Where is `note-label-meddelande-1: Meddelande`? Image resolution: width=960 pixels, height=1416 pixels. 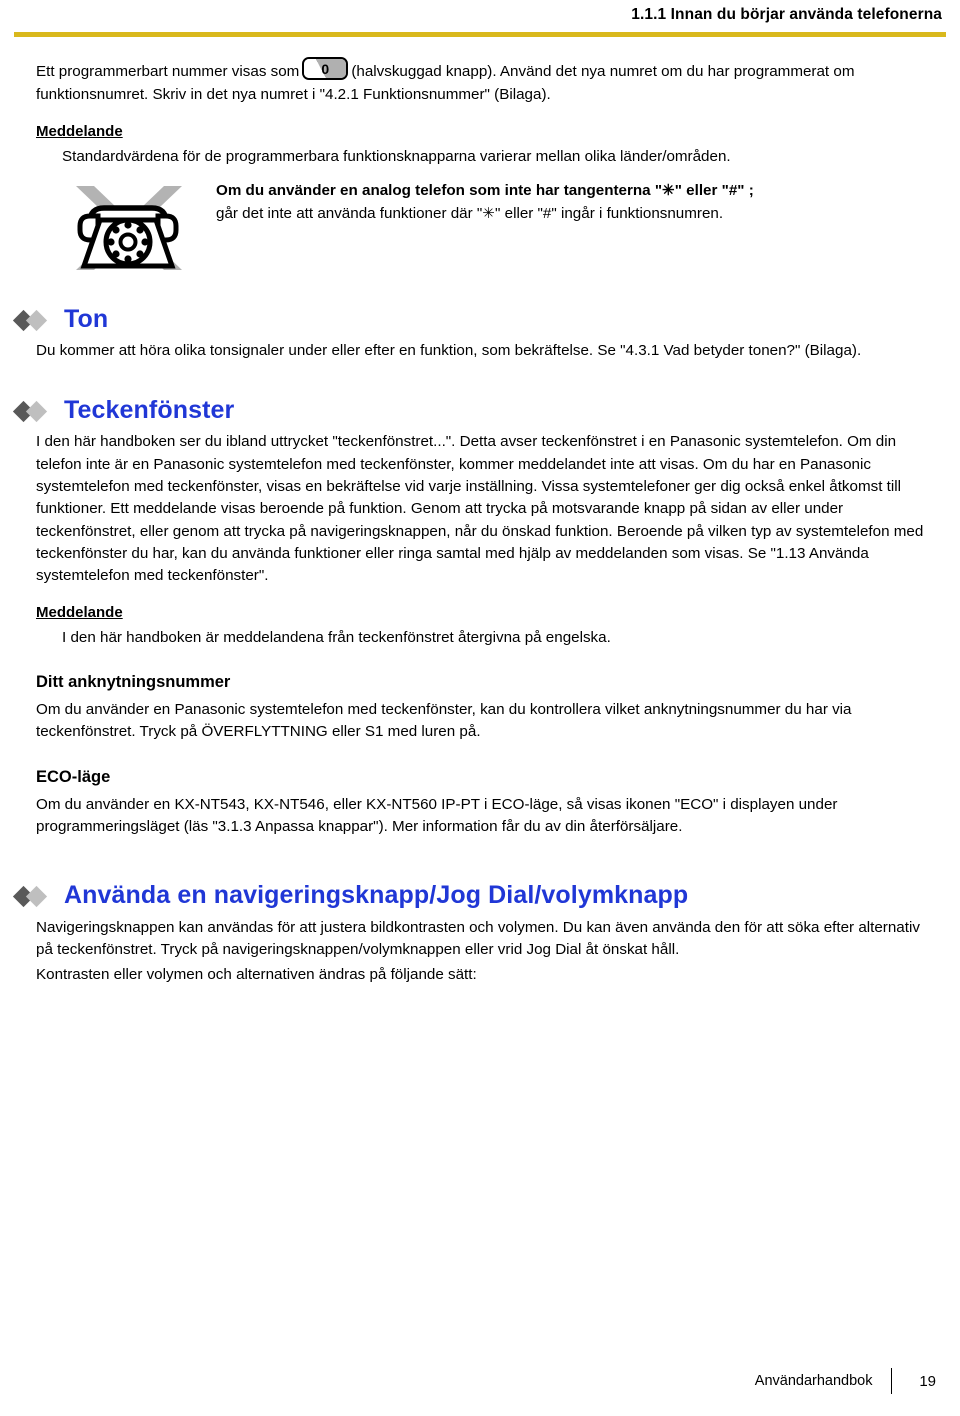
note-label-meddelande-1: Meddelande is located at coordinates (79, 131).